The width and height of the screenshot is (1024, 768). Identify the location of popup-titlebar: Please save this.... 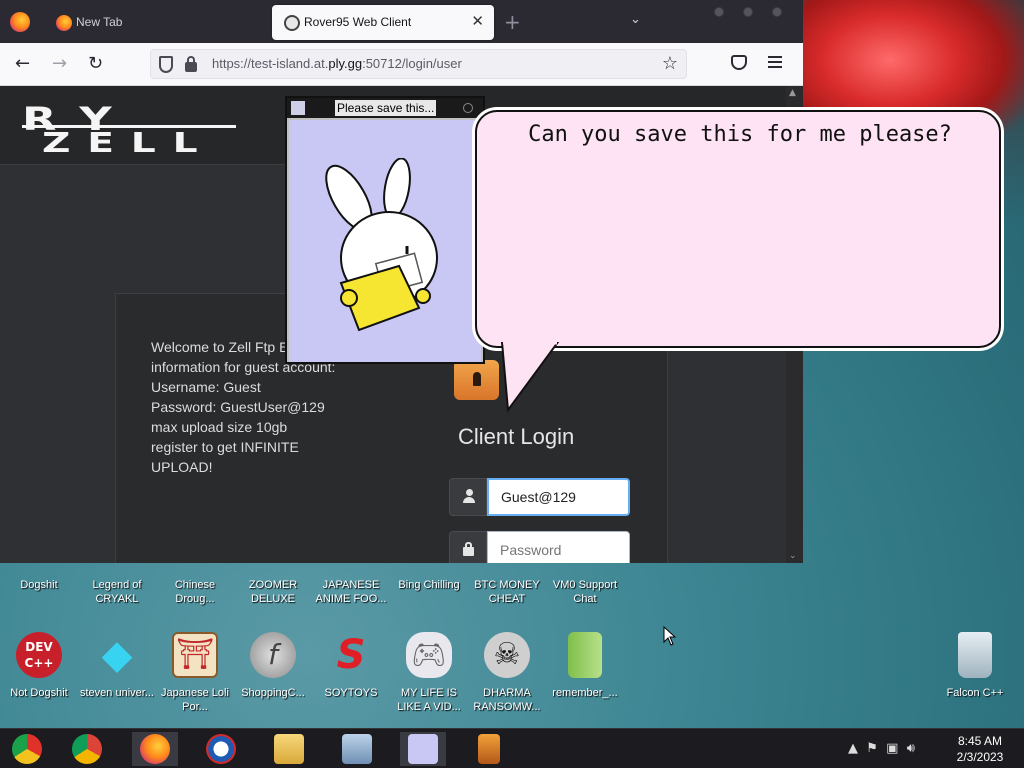
(385, 108).